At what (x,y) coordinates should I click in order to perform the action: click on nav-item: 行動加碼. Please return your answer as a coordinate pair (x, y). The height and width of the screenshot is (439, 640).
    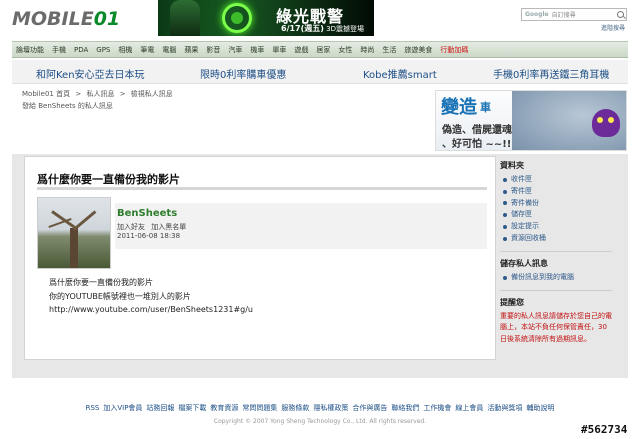
    Looking at the image, I should click on (454, 50).